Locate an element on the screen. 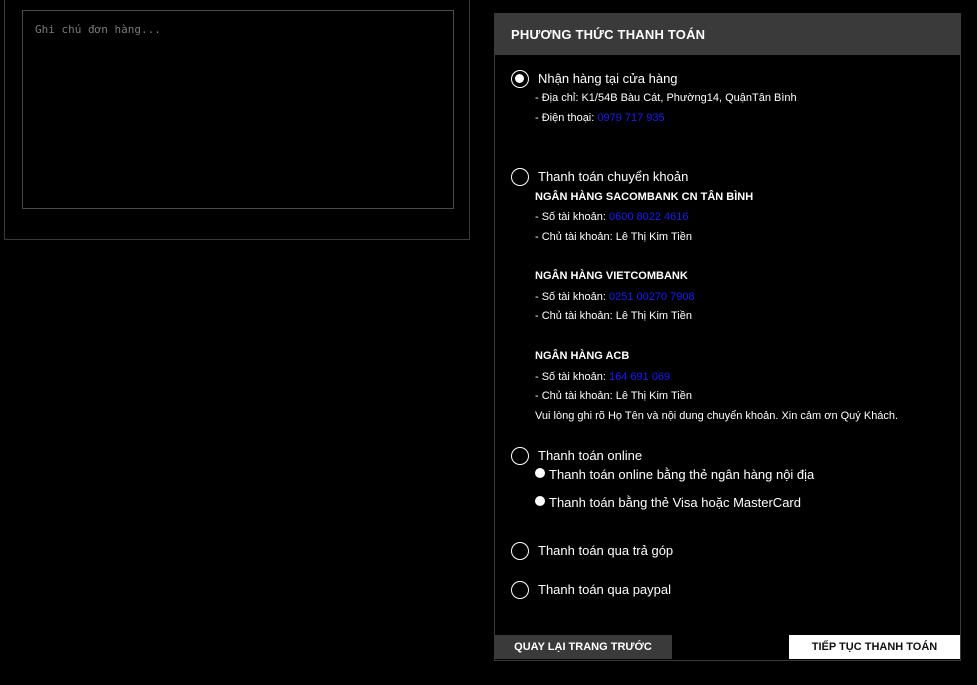 The height and width of the screenshot is (685, 977). bank-account-line: - Số tài khoản: 164 691 069 is located at coordinates (602, 377).